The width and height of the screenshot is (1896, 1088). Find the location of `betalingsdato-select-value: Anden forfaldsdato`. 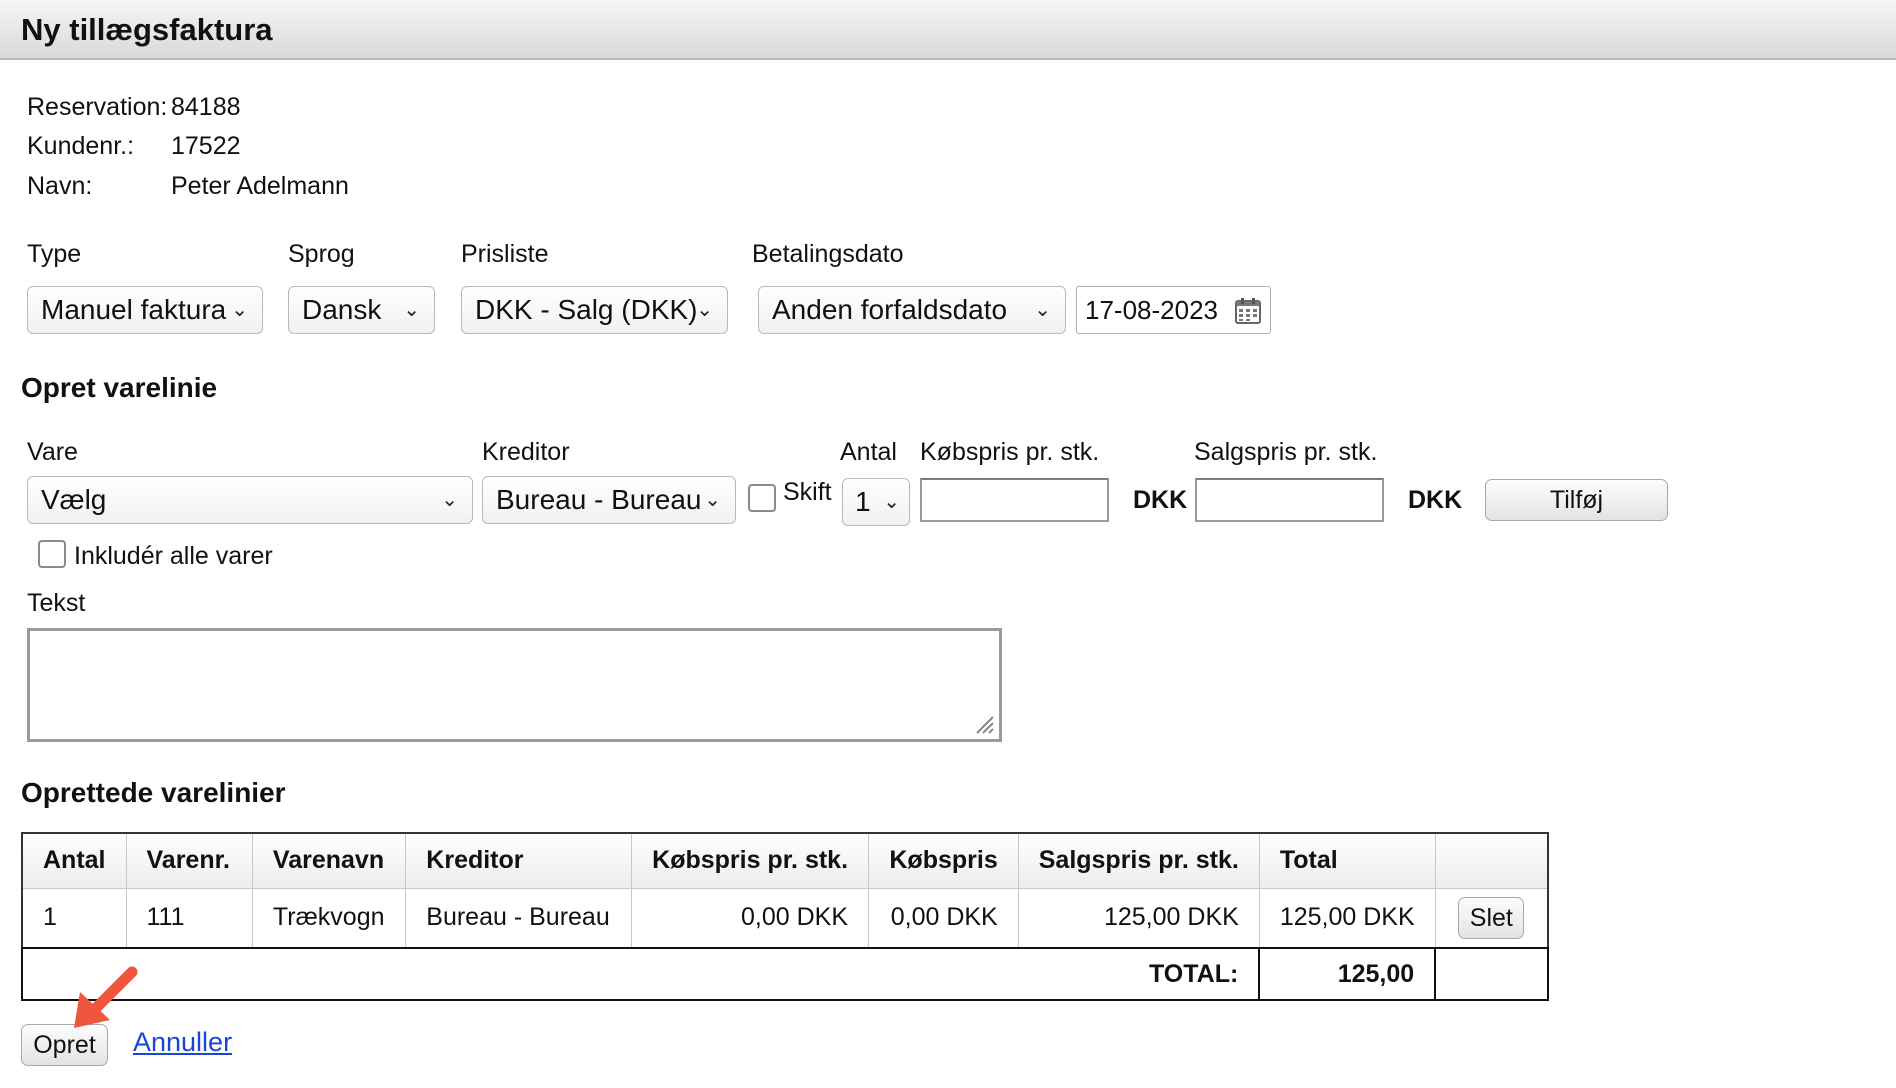

betalingsdato-select-value: Anden forfaldsdato is located at coordinates (890, 309).